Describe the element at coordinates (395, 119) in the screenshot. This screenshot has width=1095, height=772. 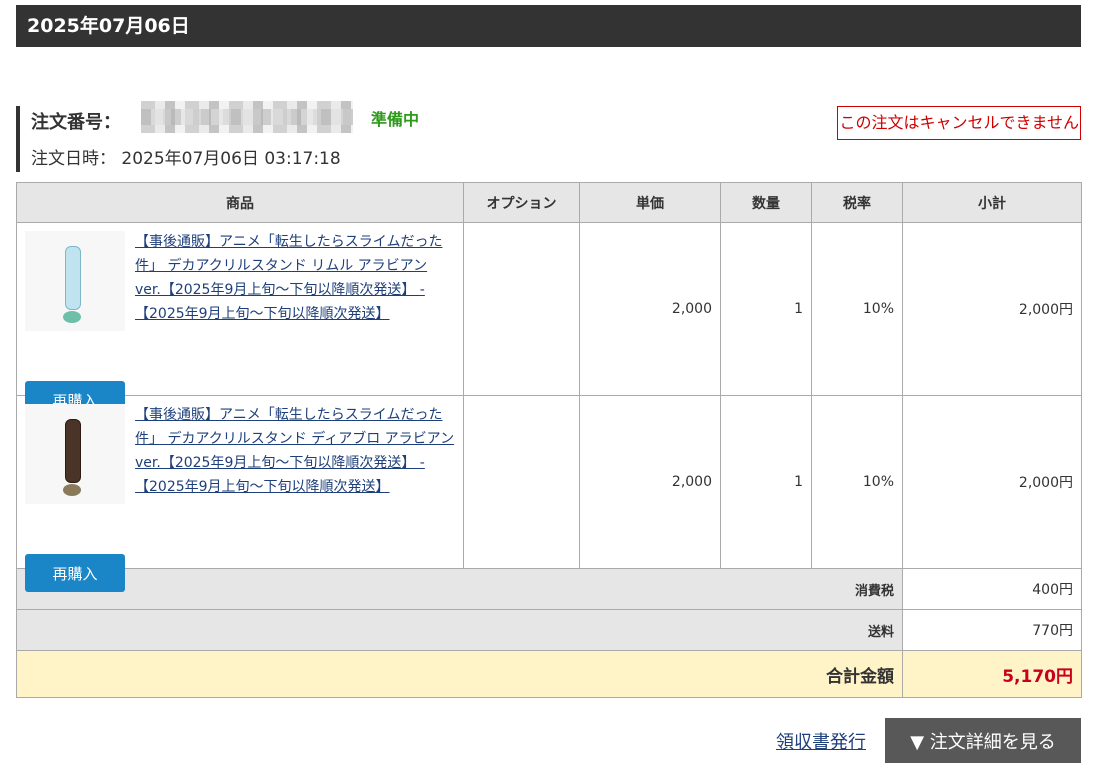
I see `status-badge: 準備中` at that location.